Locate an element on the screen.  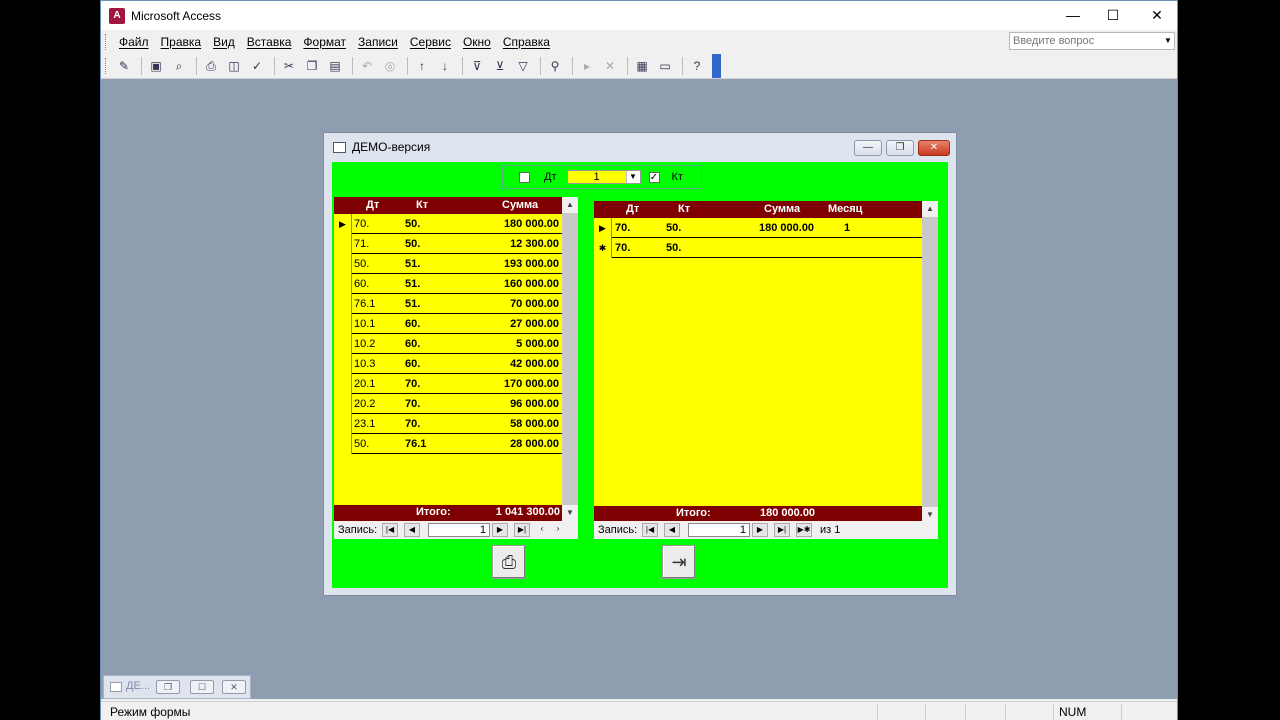
scroll-down-icon: ▼ is located at coordinates (570, 513).